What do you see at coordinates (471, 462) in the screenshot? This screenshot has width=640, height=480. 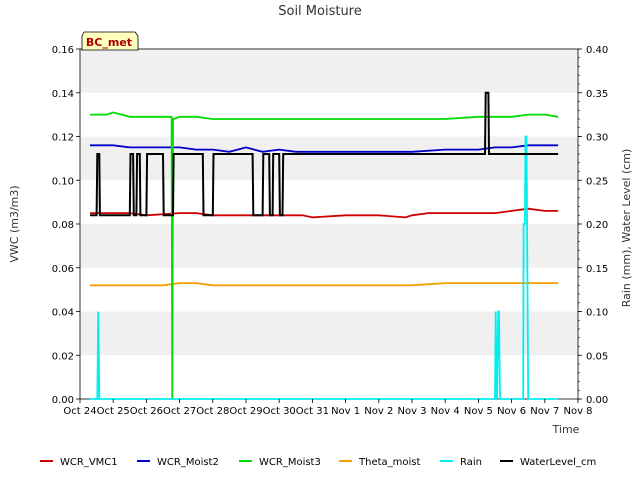 I see `legend-label: Rain` at bounding box center [471, 462].